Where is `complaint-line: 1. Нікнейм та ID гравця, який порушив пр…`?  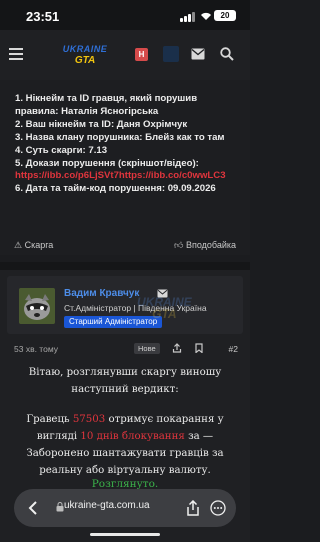
complaint-line: 1. Нікнейм та ID гравця, який порушив пр… is located at coordinates (106, 105).